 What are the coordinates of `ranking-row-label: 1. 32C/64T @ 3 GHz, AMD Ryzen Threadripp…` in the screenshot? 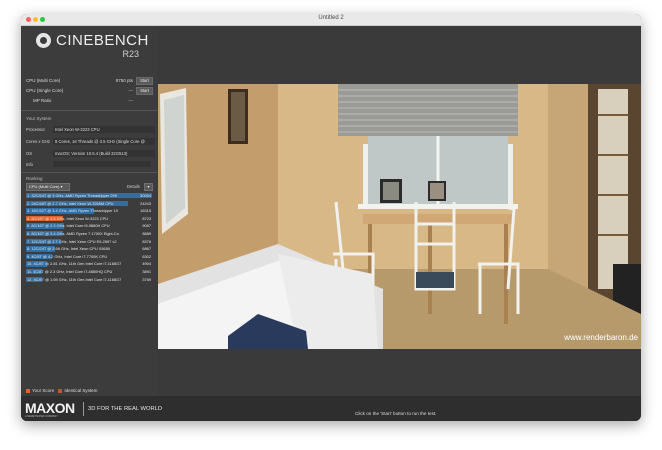 It's located at (72, 195).